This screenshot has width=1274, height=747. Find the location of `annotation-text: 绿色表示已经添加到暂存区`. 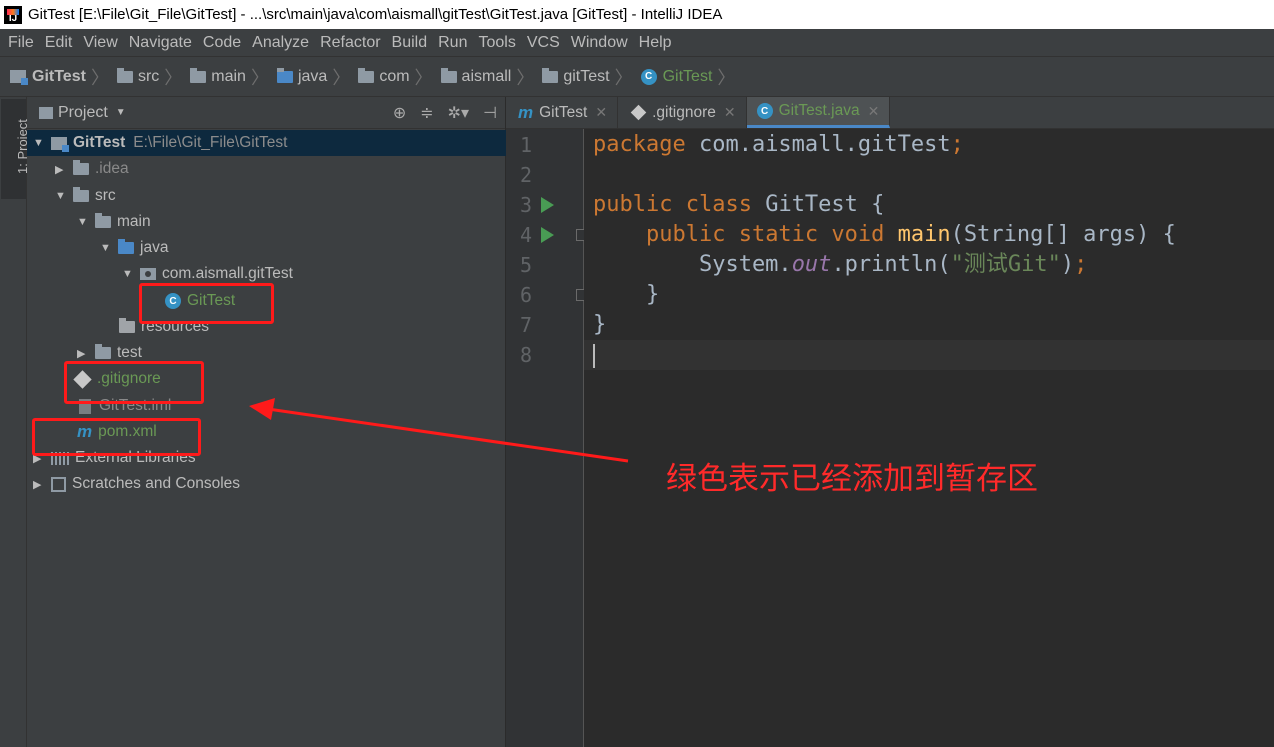

annotation-text: 绿色表示已经添加到暂存区 is located at coordinates (852, 479).